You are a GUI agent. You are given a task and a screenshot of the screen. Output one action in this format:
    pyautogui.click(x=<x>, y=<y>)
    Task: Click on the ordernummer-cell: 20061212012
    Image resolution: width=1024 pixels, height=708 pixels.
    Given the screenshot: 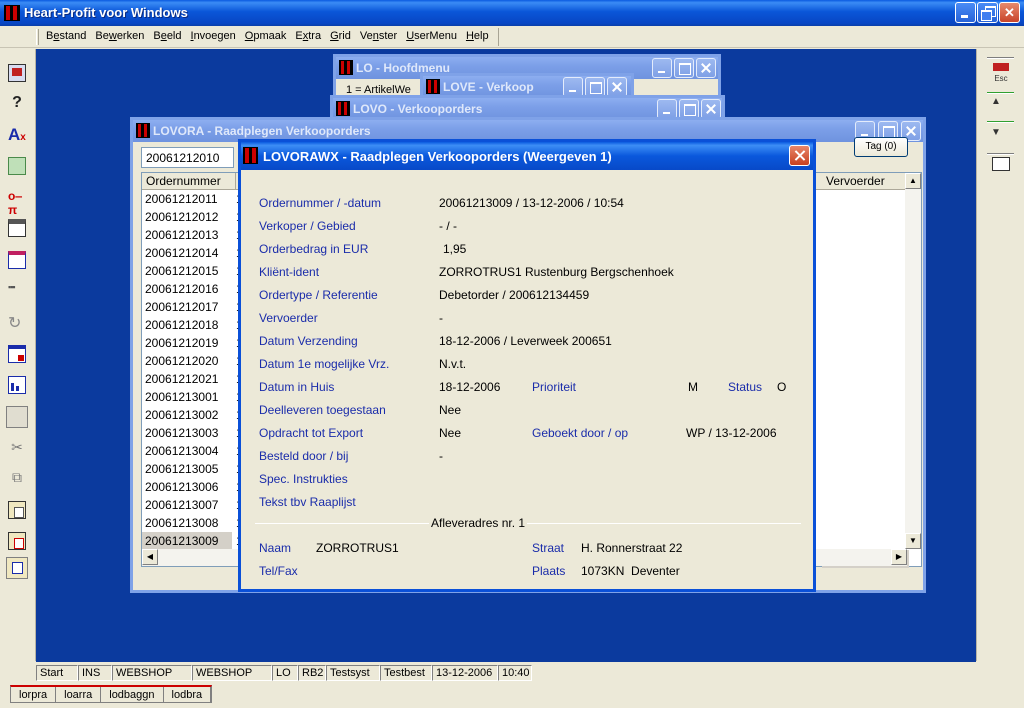 What is the action you would take?
    pyautogui.click(x=182, y=217)
    